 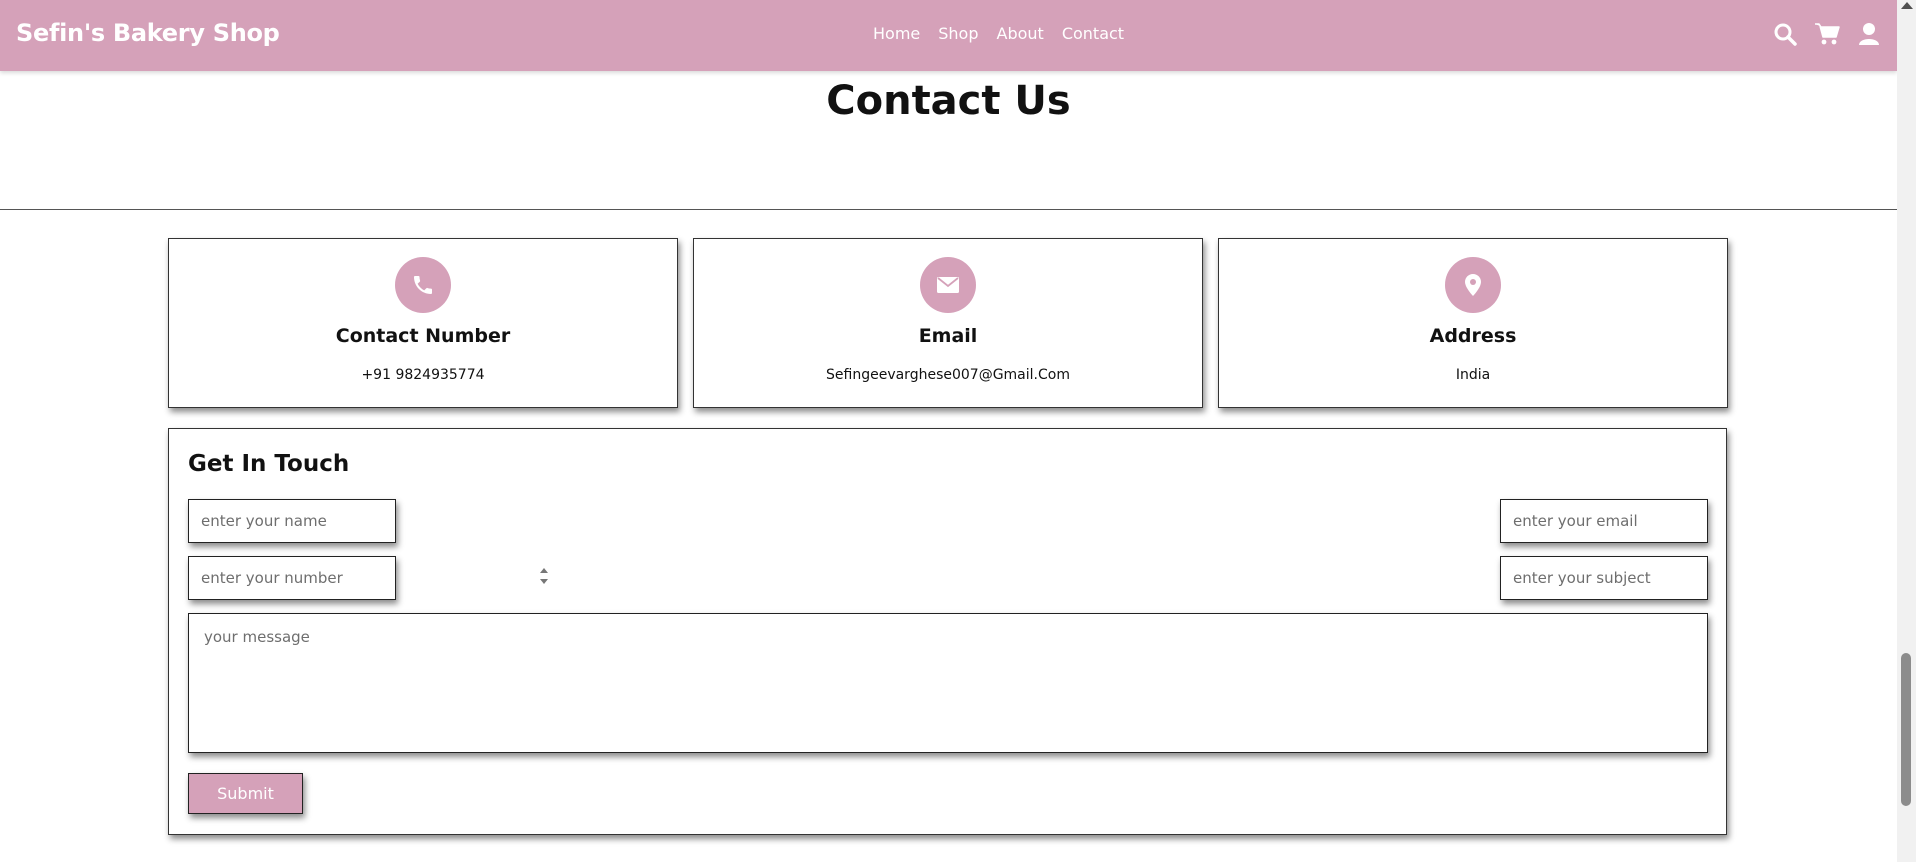 What do you see at coordinates (148, 33) in the screenshot?
I see `site-logo: Sefin's Bakery Shop` at bounding box center [148, 33].